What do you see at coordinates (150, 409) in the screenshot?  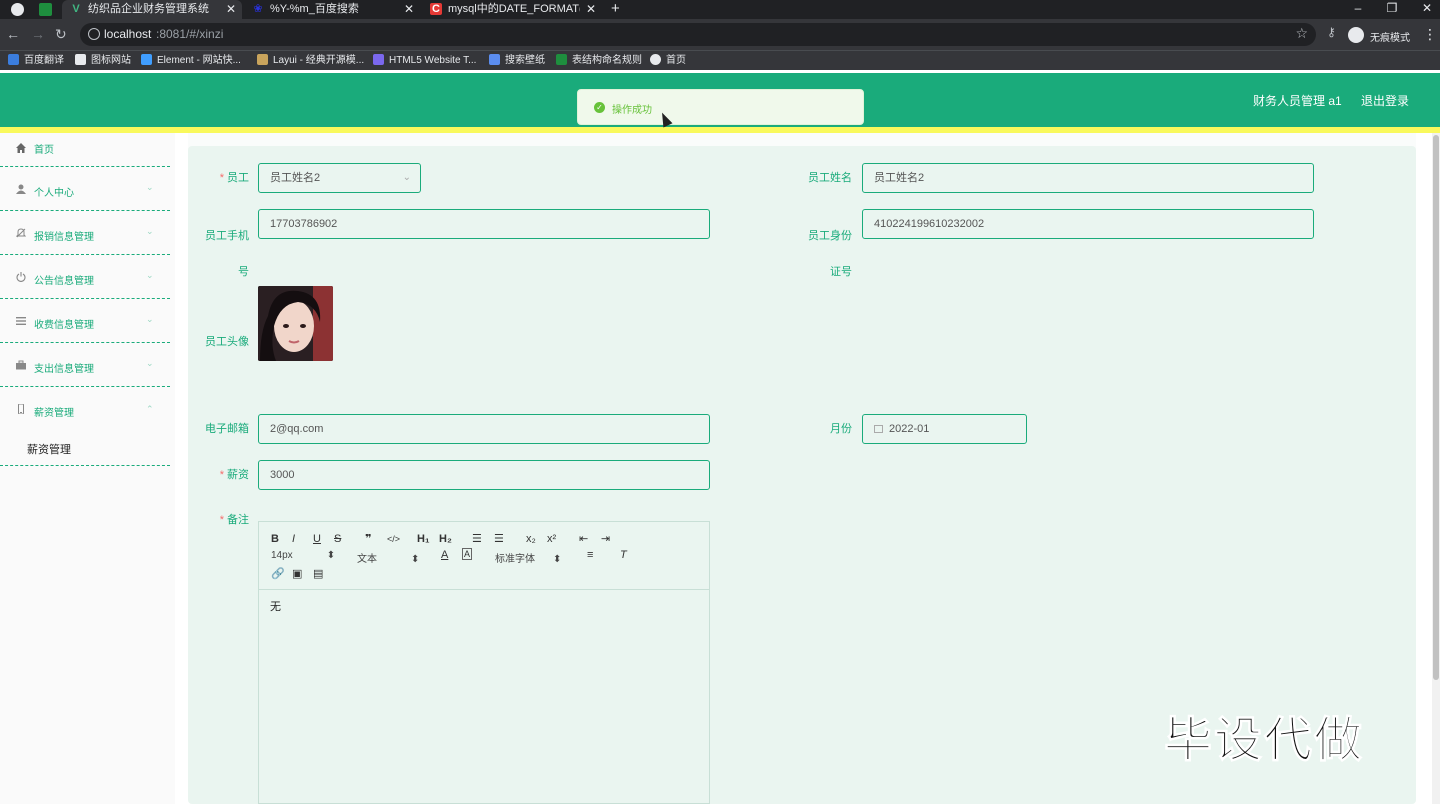 I see `chevron-up-icon: ⌃` at bounding box center [150, 409].